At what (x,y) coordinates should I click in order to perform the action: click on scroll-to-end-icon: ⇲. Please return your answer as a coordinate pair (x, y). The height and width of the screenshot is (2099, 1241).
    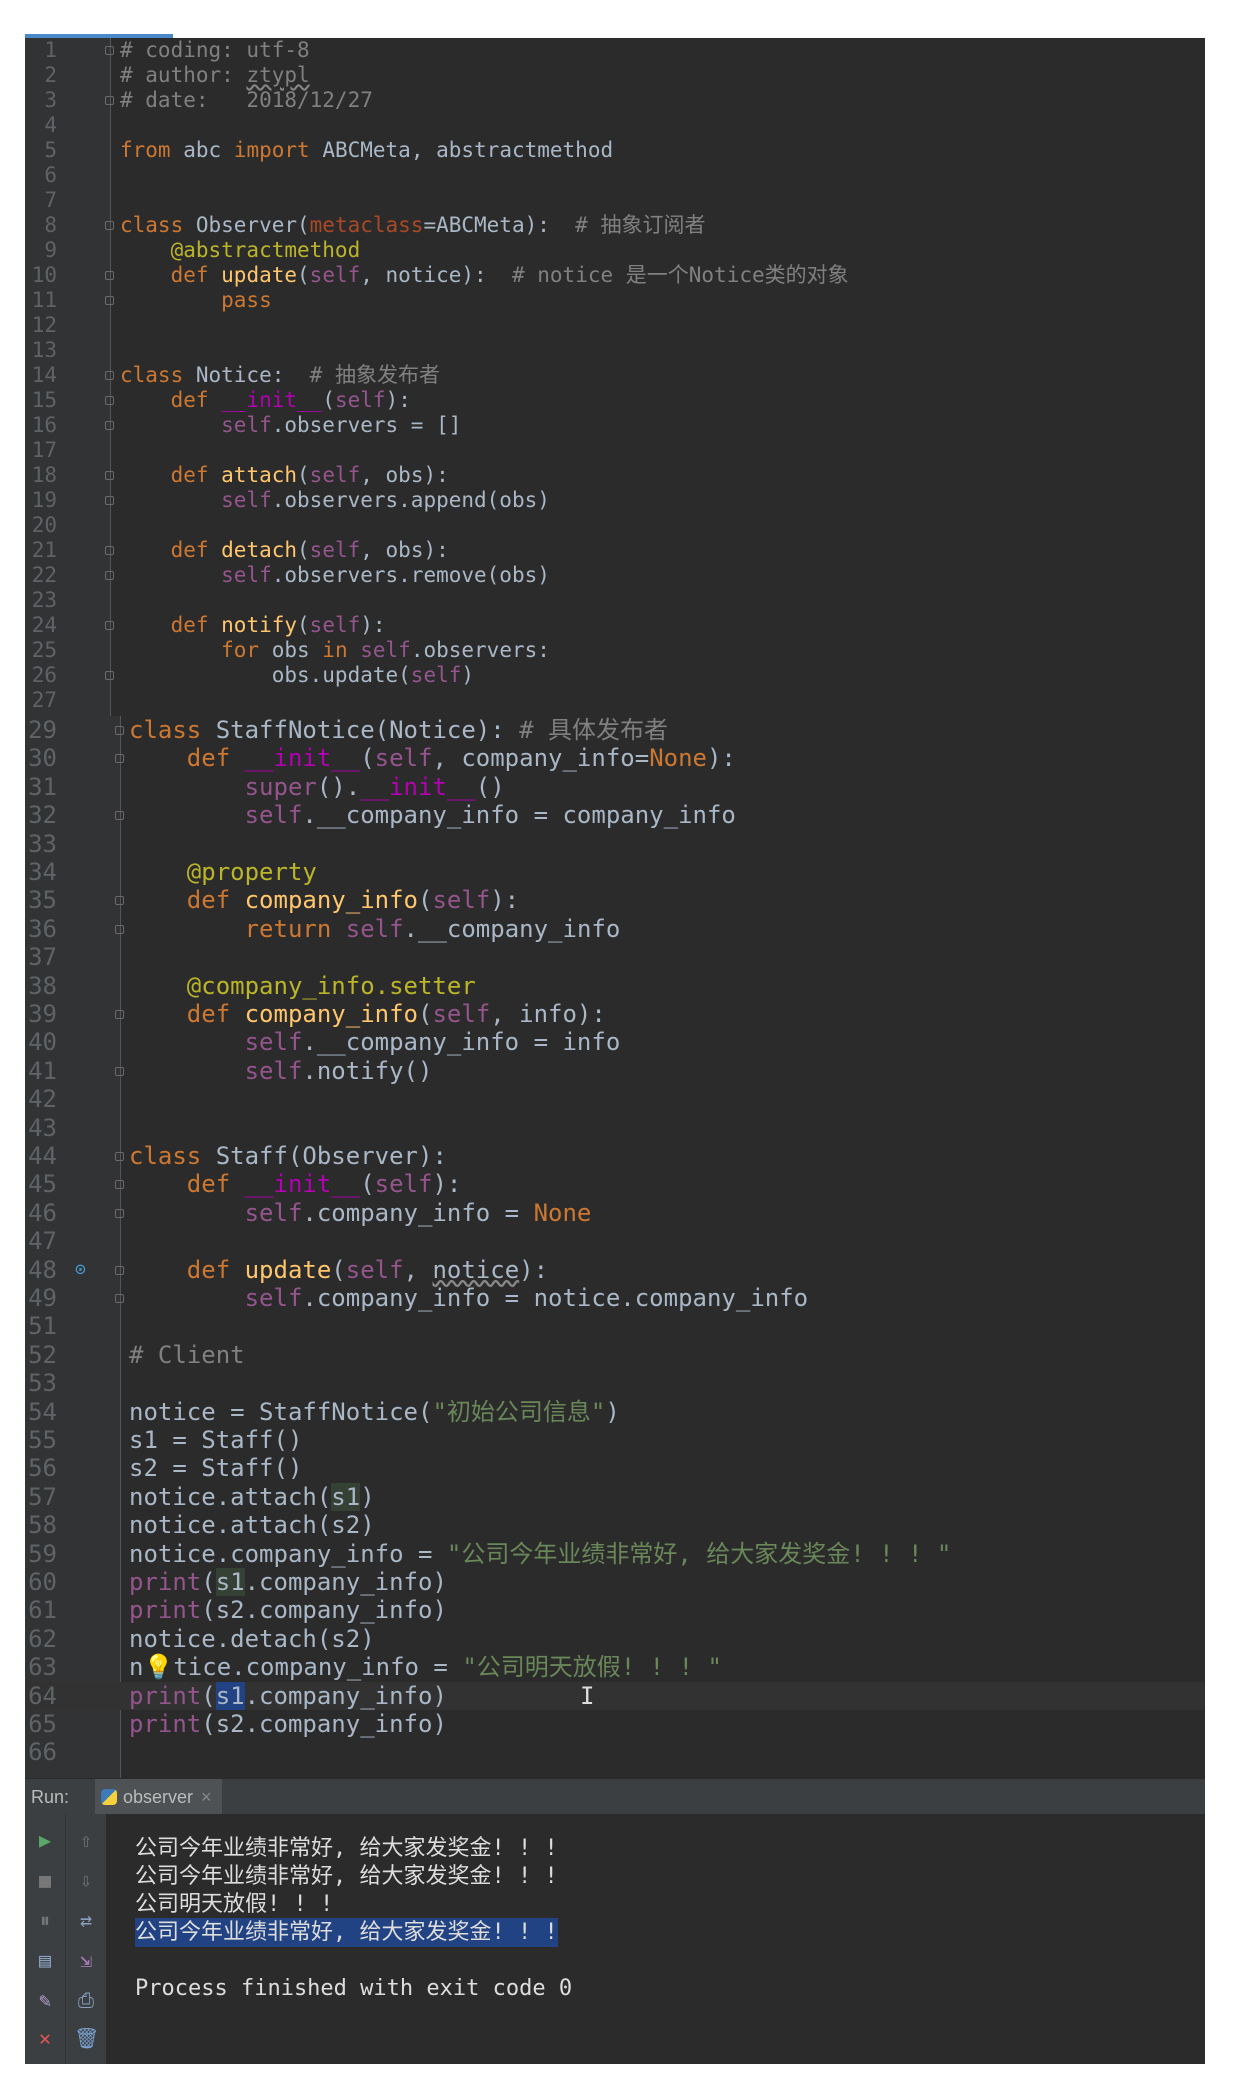
    Looking at the image, I should click on (86, 1960).